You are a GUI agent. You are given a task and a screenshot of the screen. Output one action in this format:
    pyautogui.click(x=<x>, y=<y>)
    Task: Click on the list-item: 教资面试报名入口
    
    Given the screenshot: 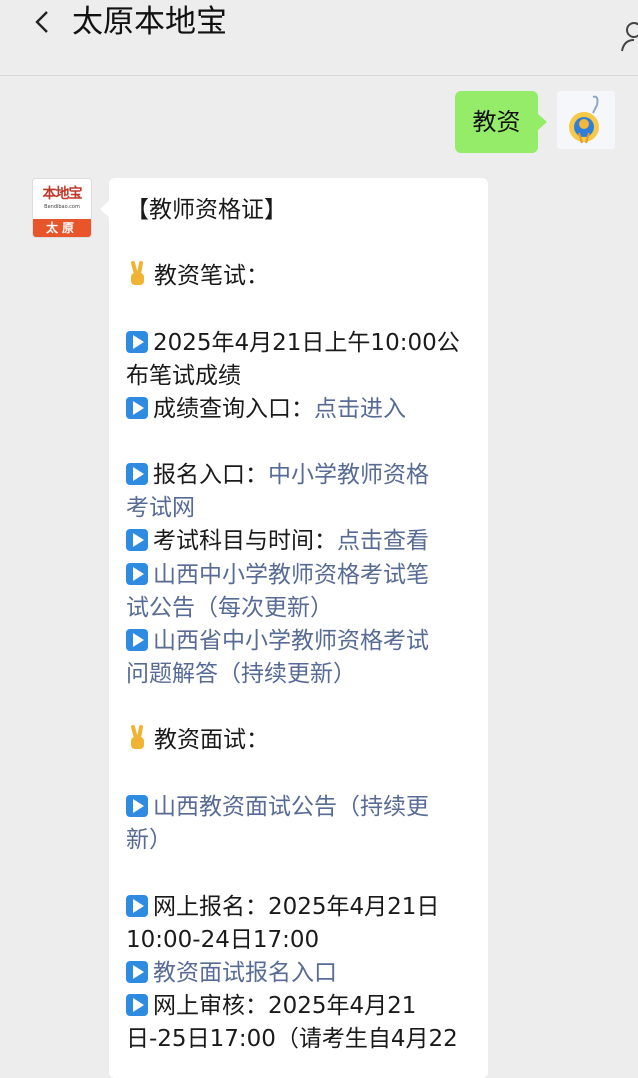 What is the action you would take?
    pyautogui.click(x=302, y=973)
    